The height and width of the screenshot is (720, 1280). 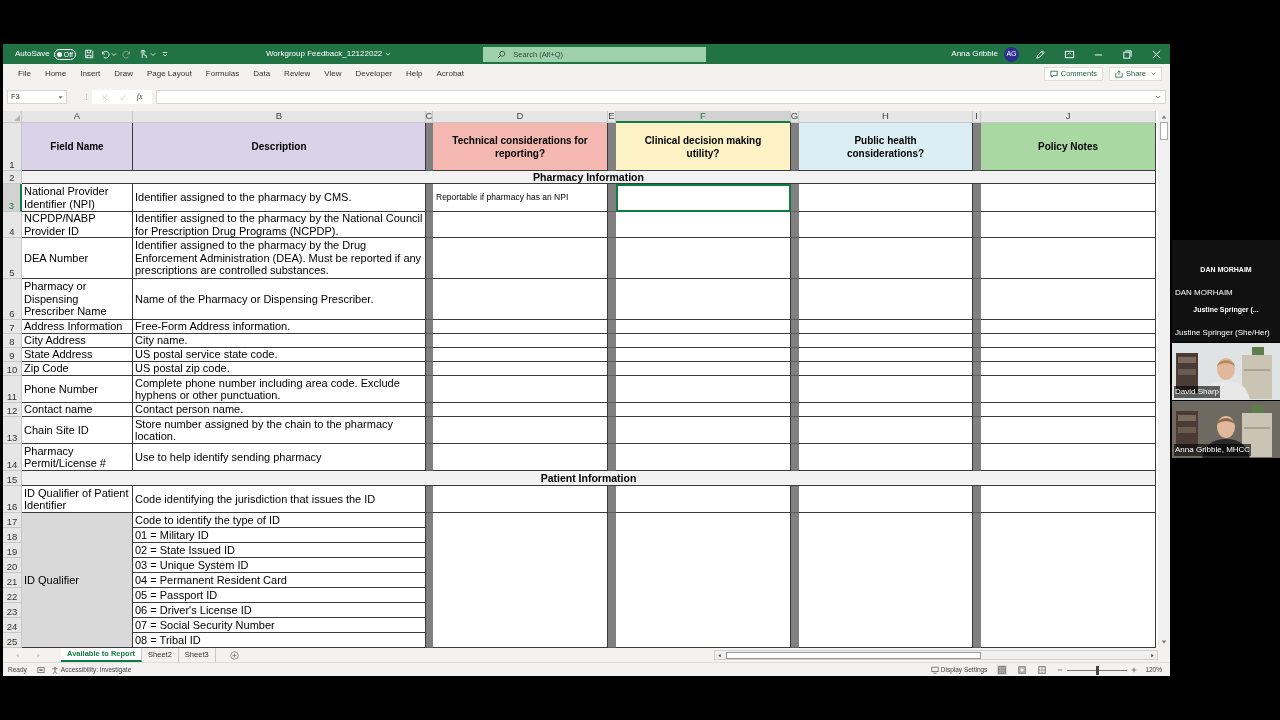 I want to click on scroll-down-icon, so click(x=1164, y=642).